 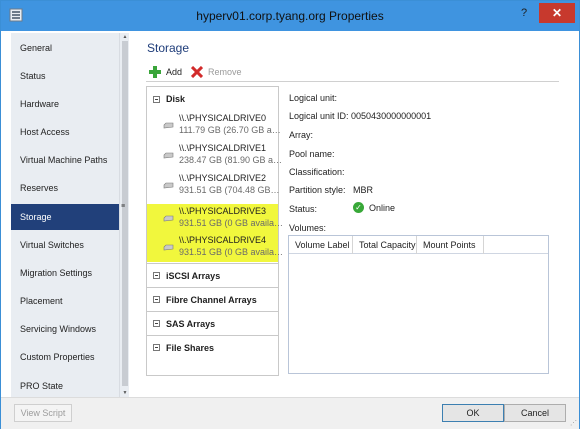 I want to click on add-button: Add, so click(x=165, y=72).